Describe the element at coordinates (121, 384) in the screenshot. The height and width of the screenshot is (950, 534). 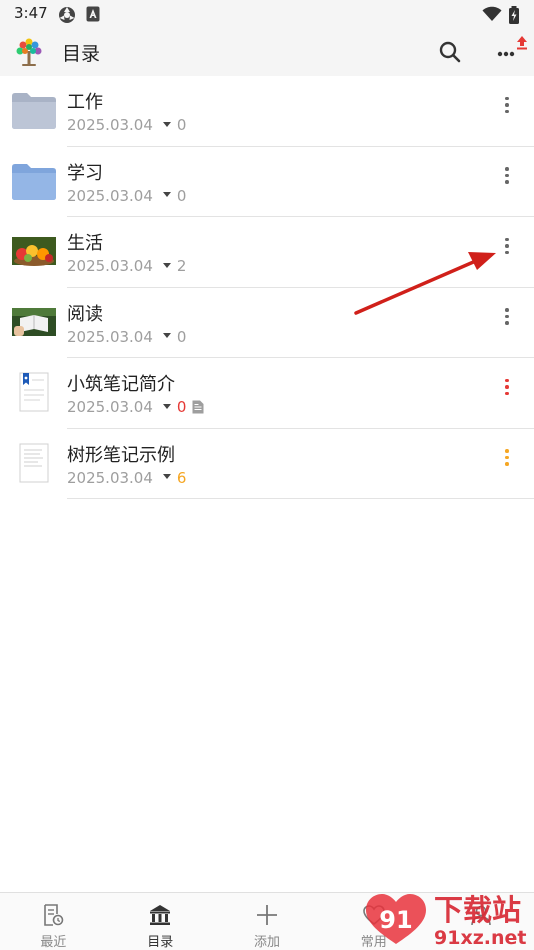
I see `item-title: 小筑笔记简介` at that location.